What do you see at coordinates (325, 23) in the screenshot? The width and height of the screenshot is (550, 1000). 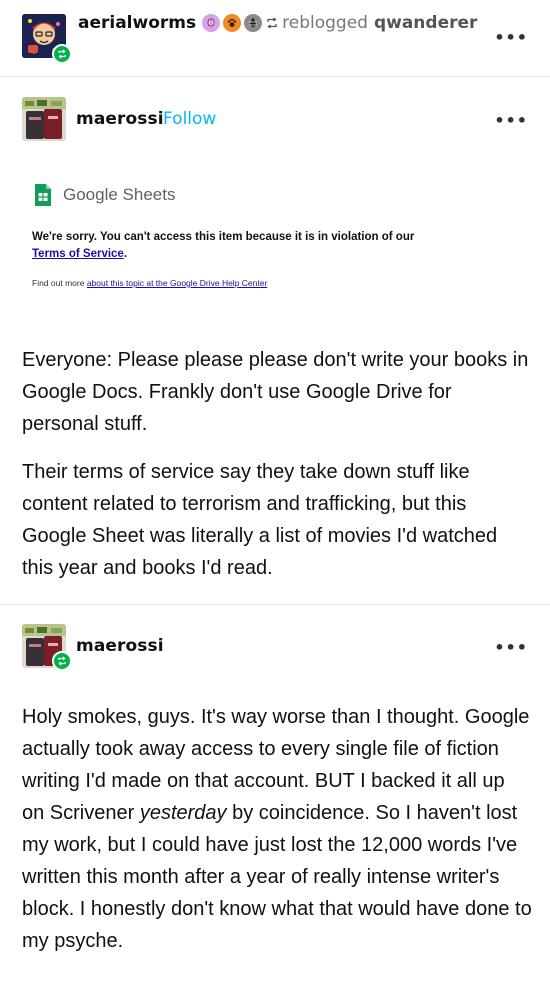 I see `reblogged-text: reblogged` at bounding box center [325, 23].